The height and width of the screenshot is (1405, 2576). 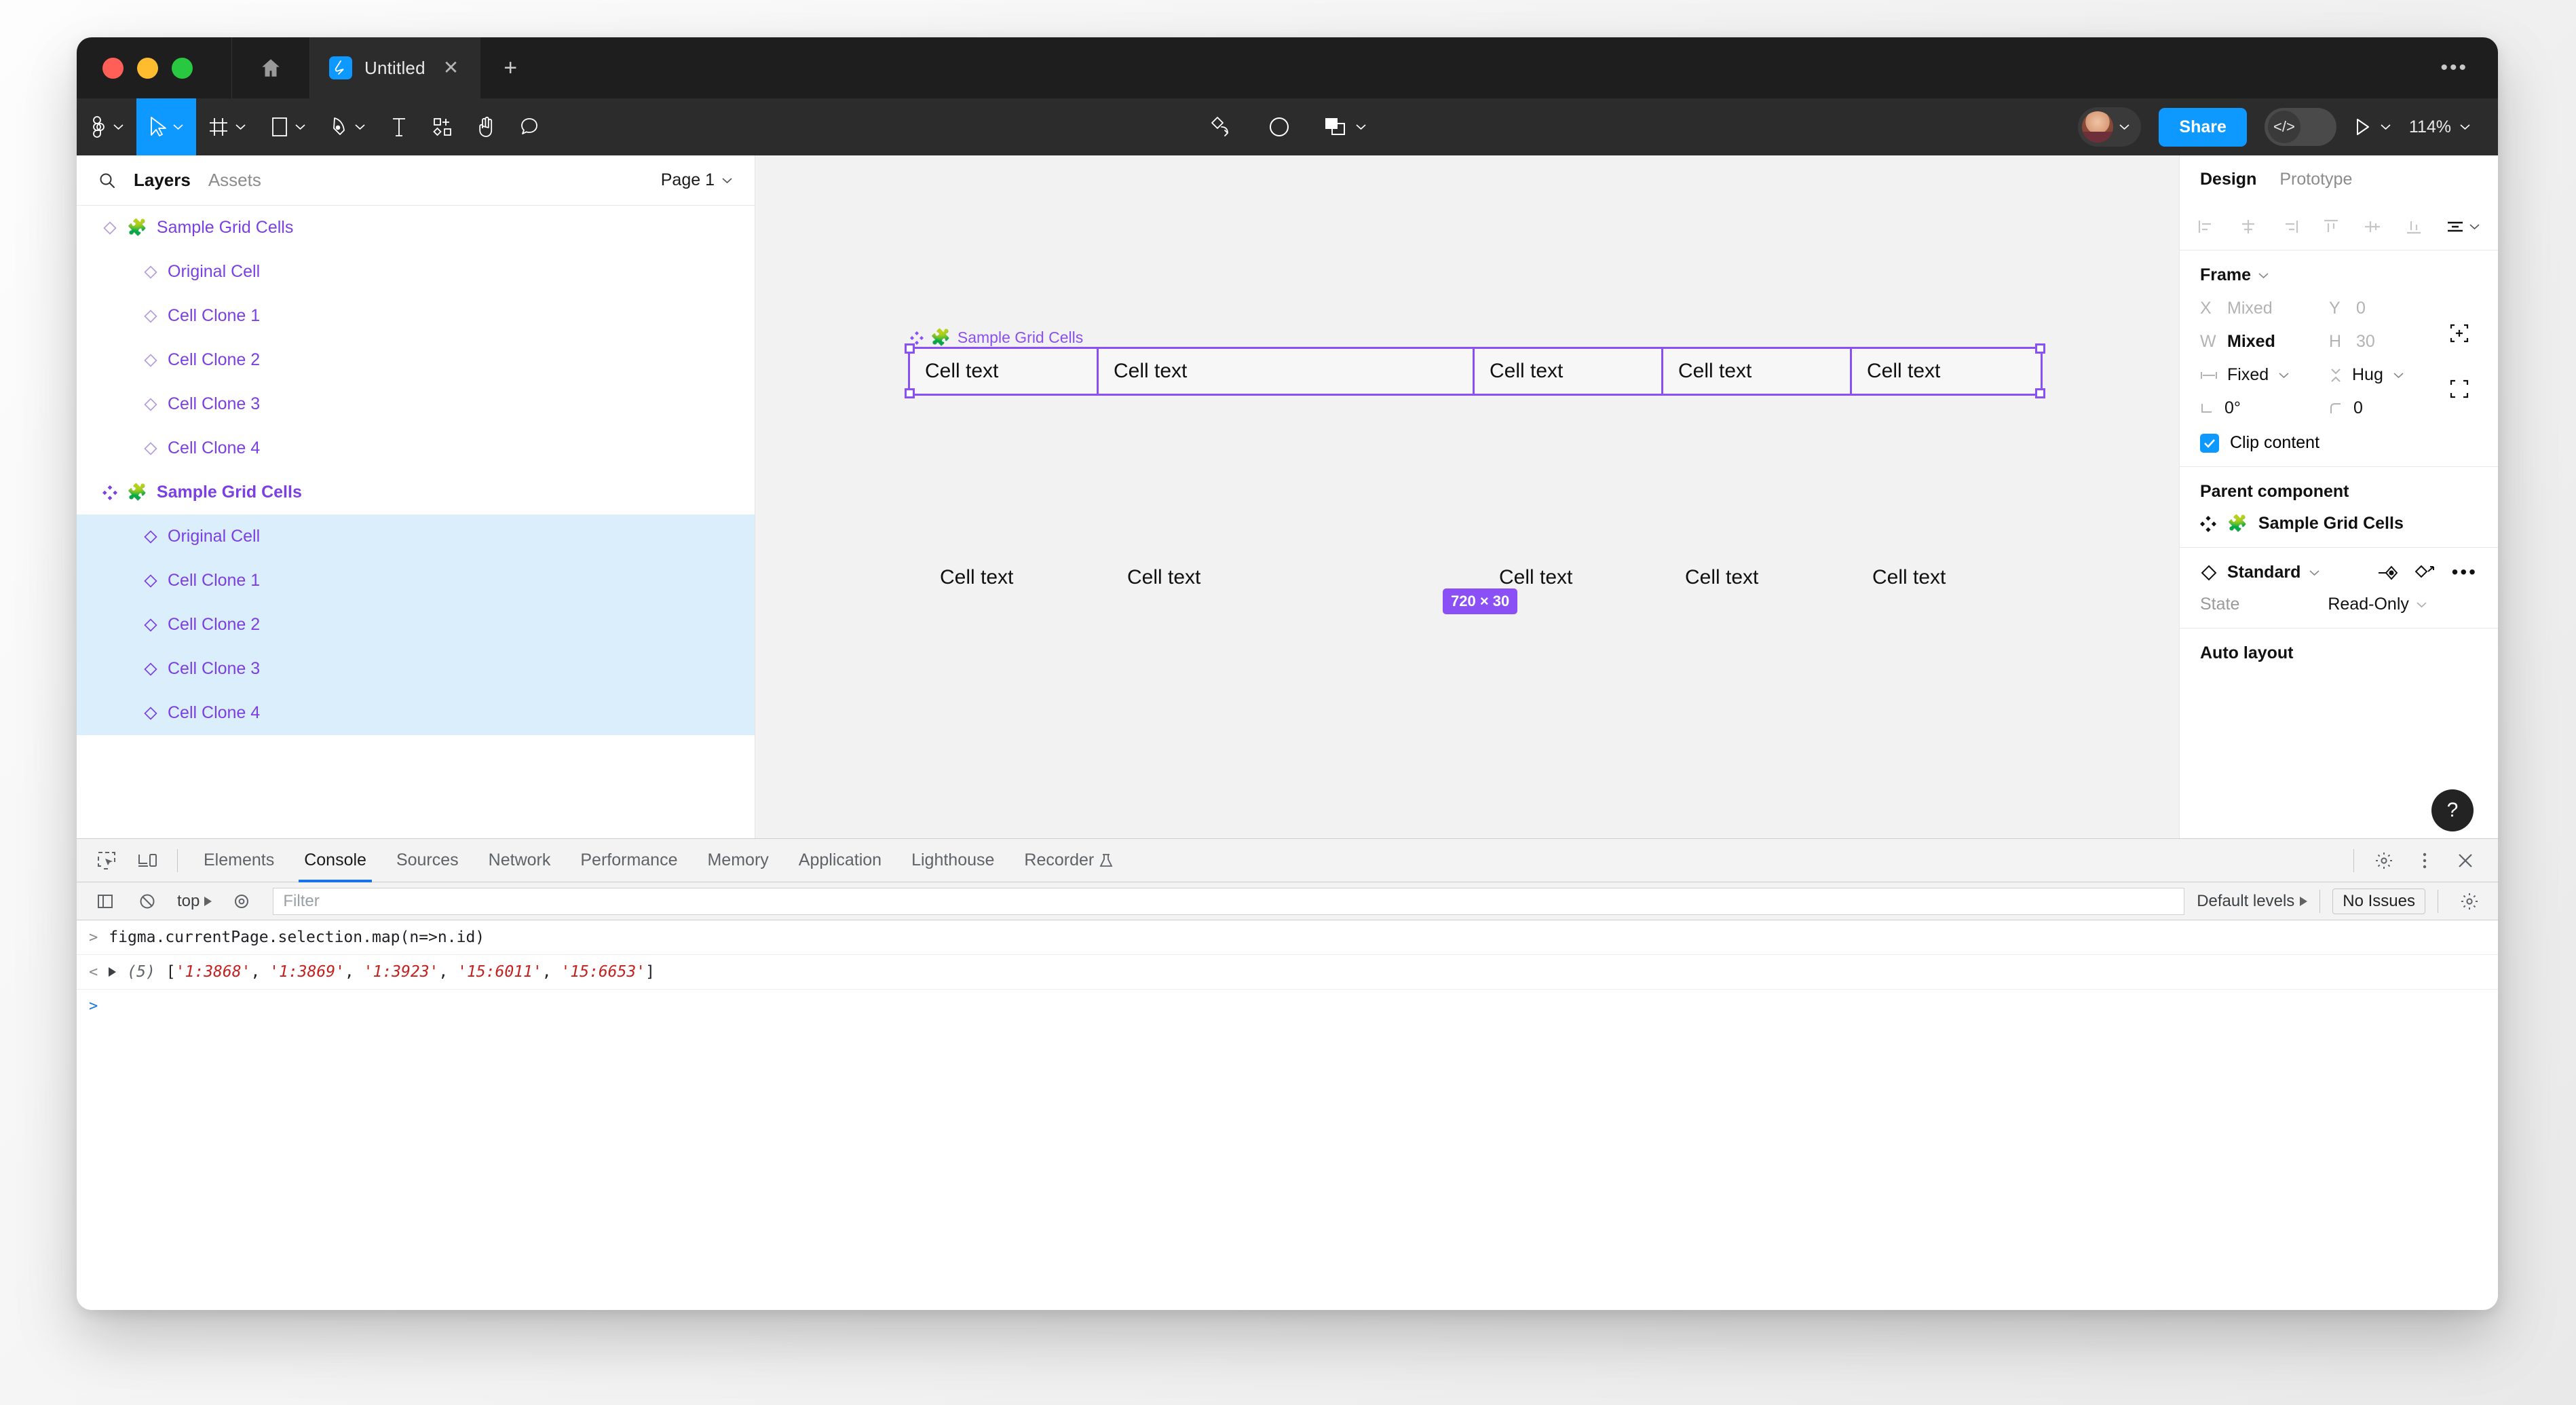 What do you see at coordinates (242, 901) in the screenshot?
I see `live-expression-button` at bounding box center [242, 901].